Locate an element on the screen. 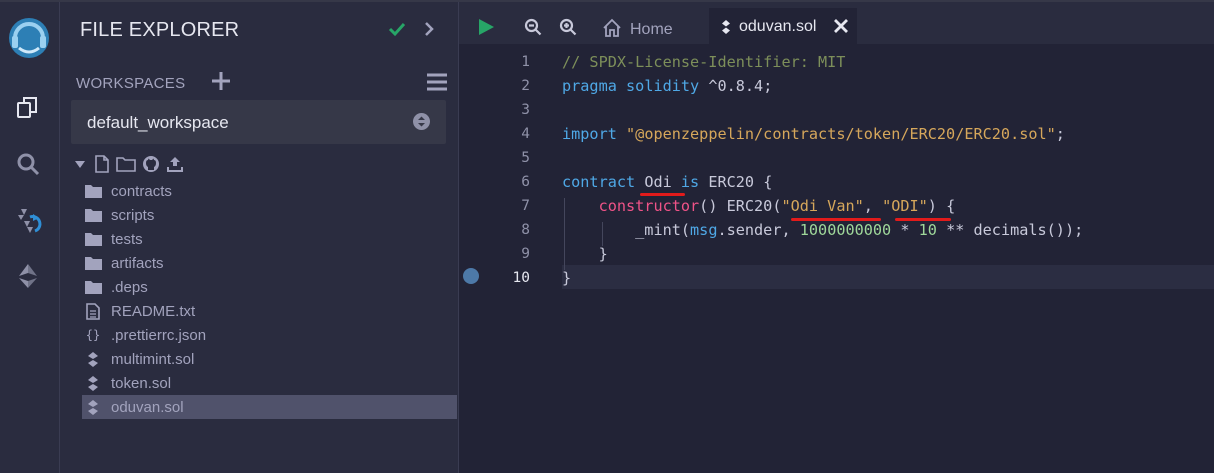 The width and height of the screenshot is (1214, 473). code-line-7: constructor() ERC20("Odi Van", "ODI") { is located at coordinates (759, 206).